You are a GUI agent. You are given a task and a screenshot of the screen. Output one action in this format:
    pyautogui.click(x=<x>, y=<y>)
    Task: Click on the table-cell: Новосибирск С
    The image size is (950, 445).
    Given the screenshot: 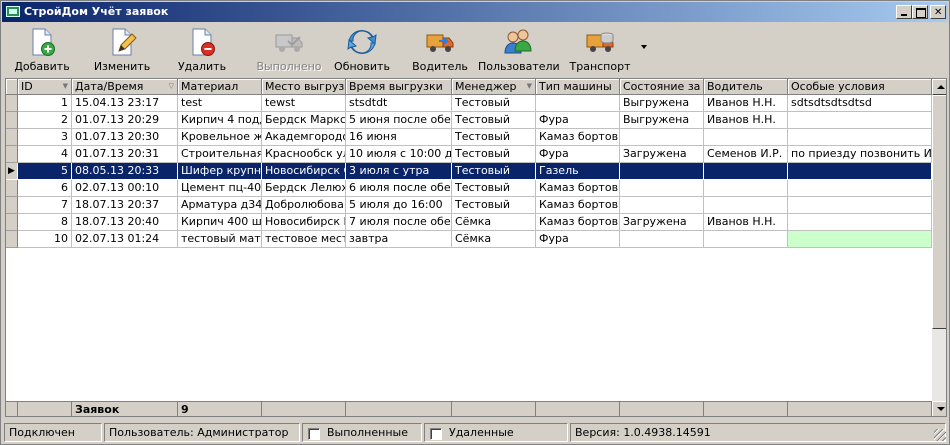 What is the action you would take?
    pyautogui.click(x=304, y=171)
    